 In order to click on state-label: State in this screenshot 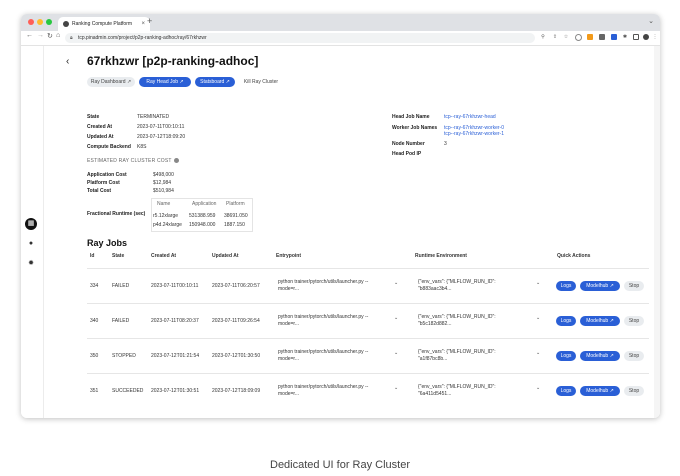, I will do `click(93, 117)`.